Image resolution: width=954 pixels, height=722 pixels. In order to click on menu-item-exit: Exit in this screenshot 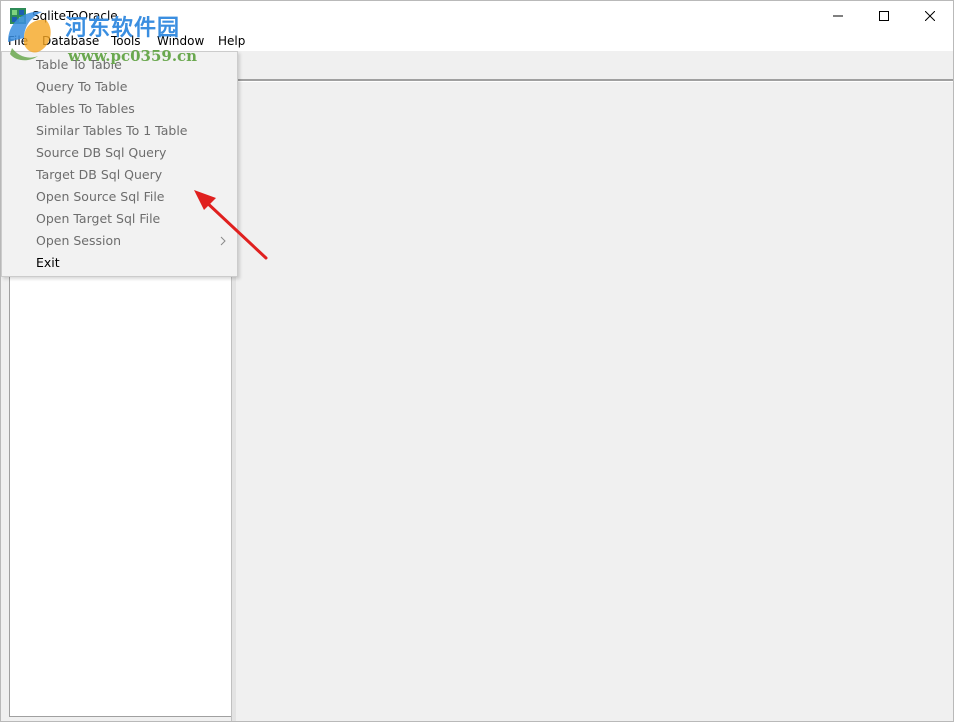, I will do `click(48, 262)`.